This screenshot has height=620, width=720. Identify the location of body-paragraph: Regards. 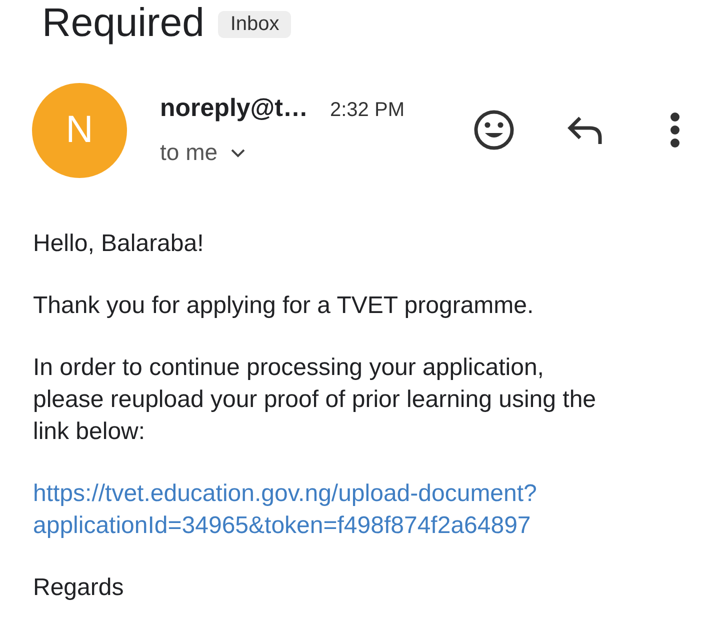
(79, 588).